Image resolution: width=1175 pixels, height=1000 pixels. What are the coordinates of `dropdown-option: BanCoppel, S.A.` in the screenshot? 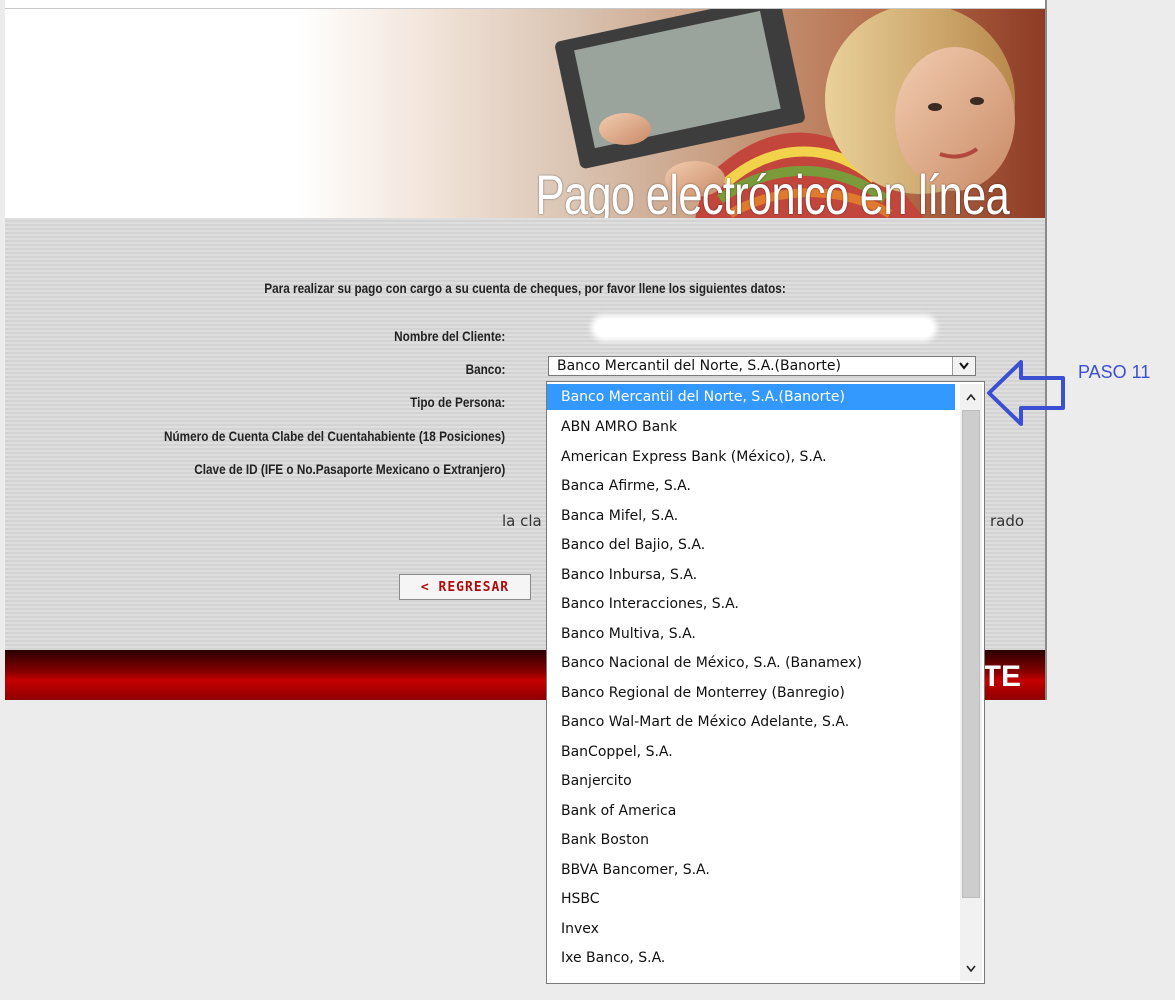 It's located at (751, 752).